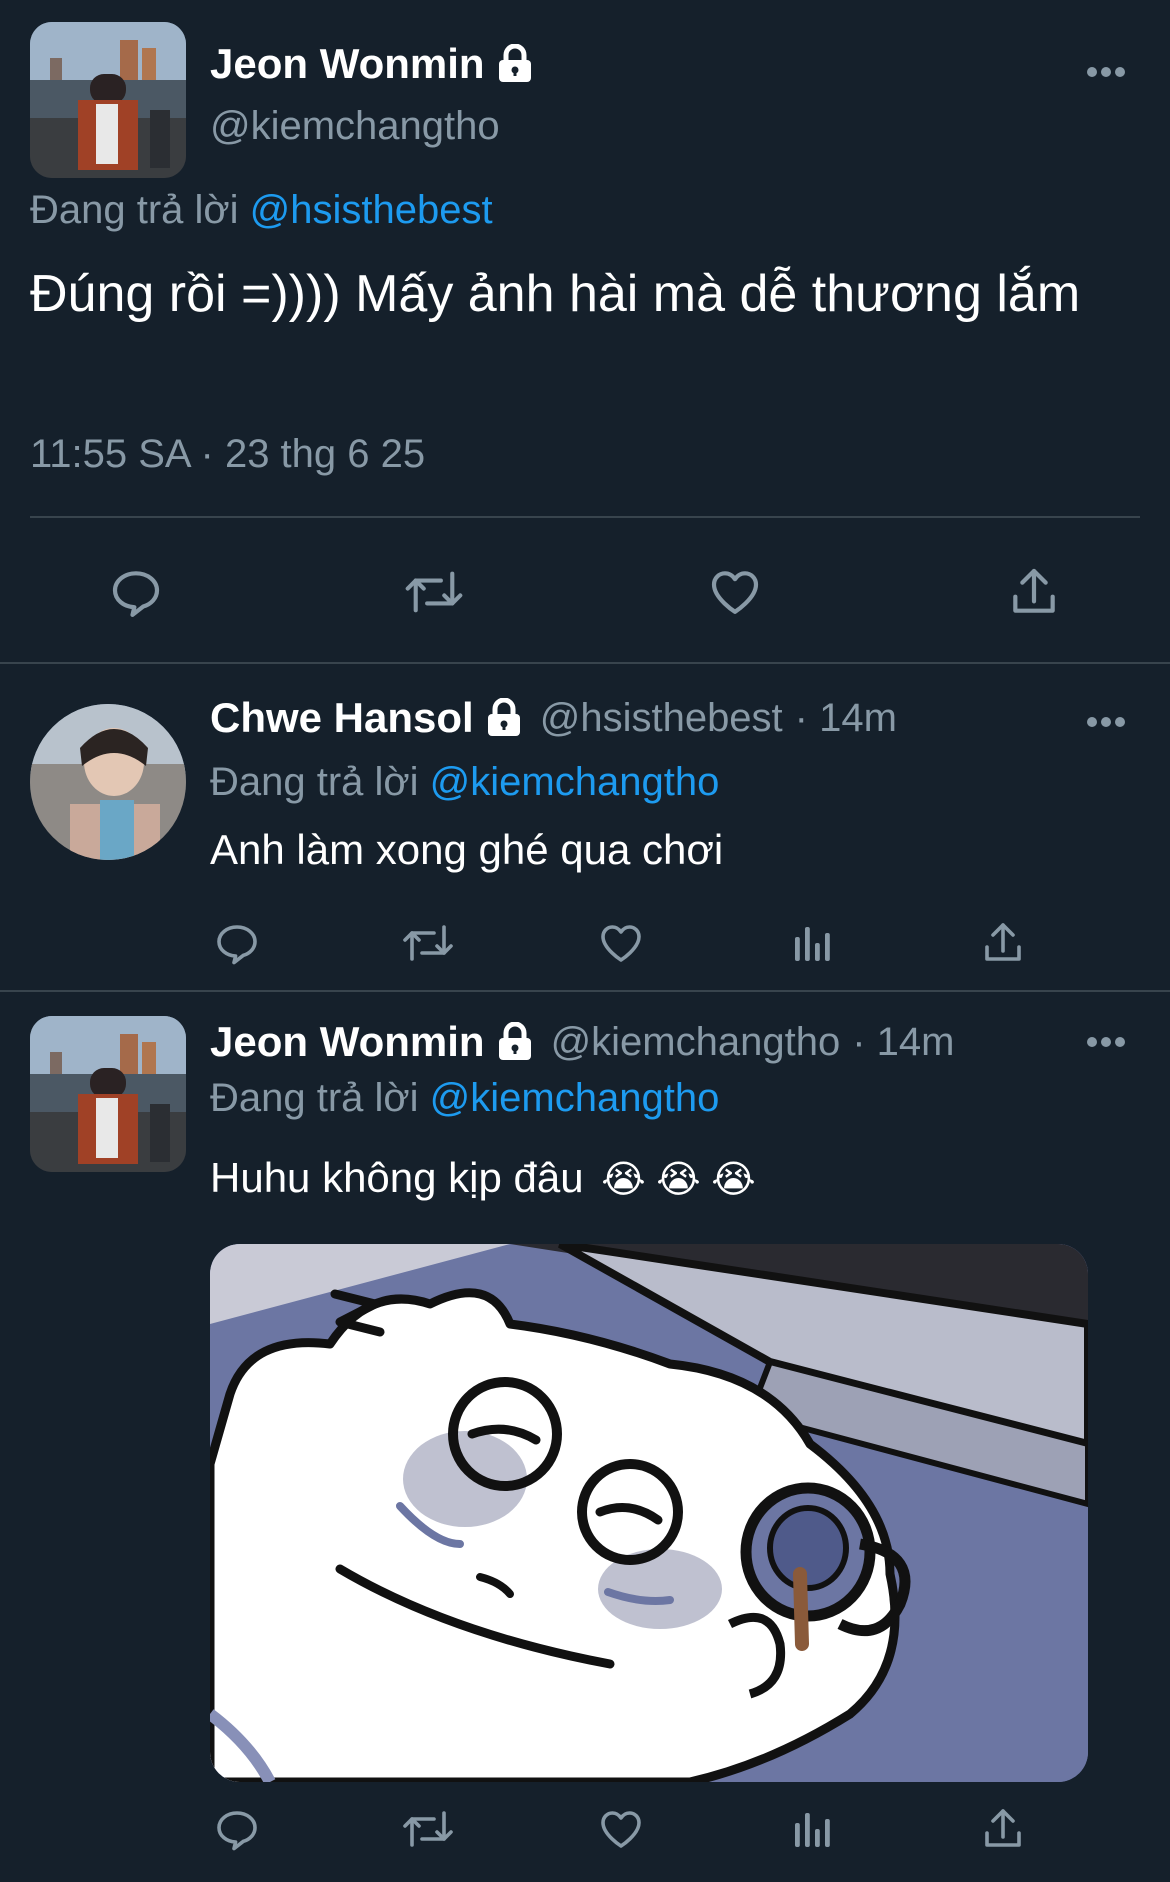 The image size is (1170, 1882). I want to click on divider, so click(585, 517).